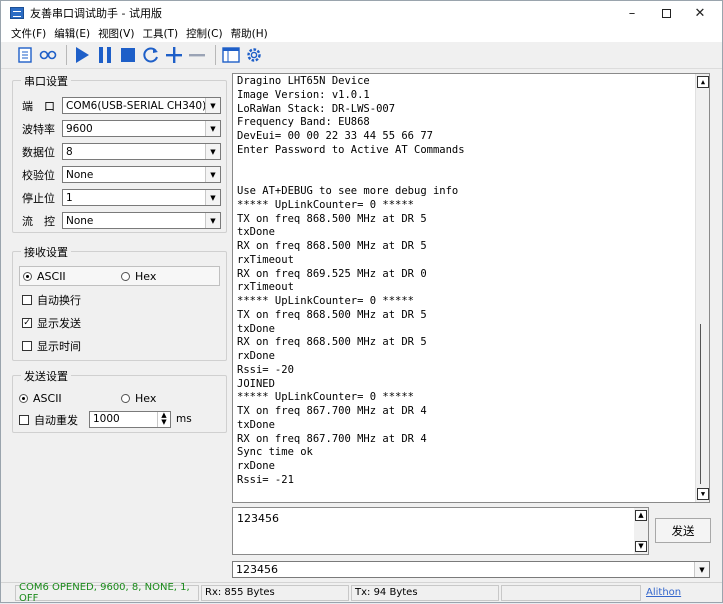 This screenshot has height=604, width=723. Describe the element at coordinates (703, 404) in the screenshot. I see `scrollbar-thumb` at that location.